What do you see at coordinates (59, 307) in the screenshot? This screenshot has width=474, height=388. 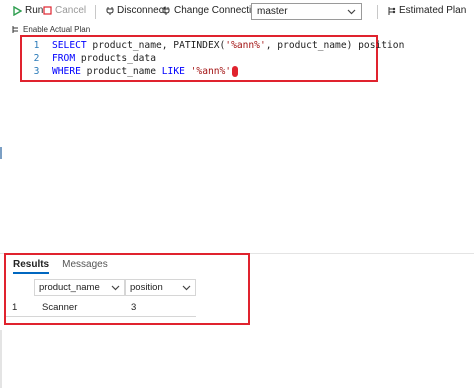 I see `cell-product-name: Scanner` at bounding box center [59, 307].